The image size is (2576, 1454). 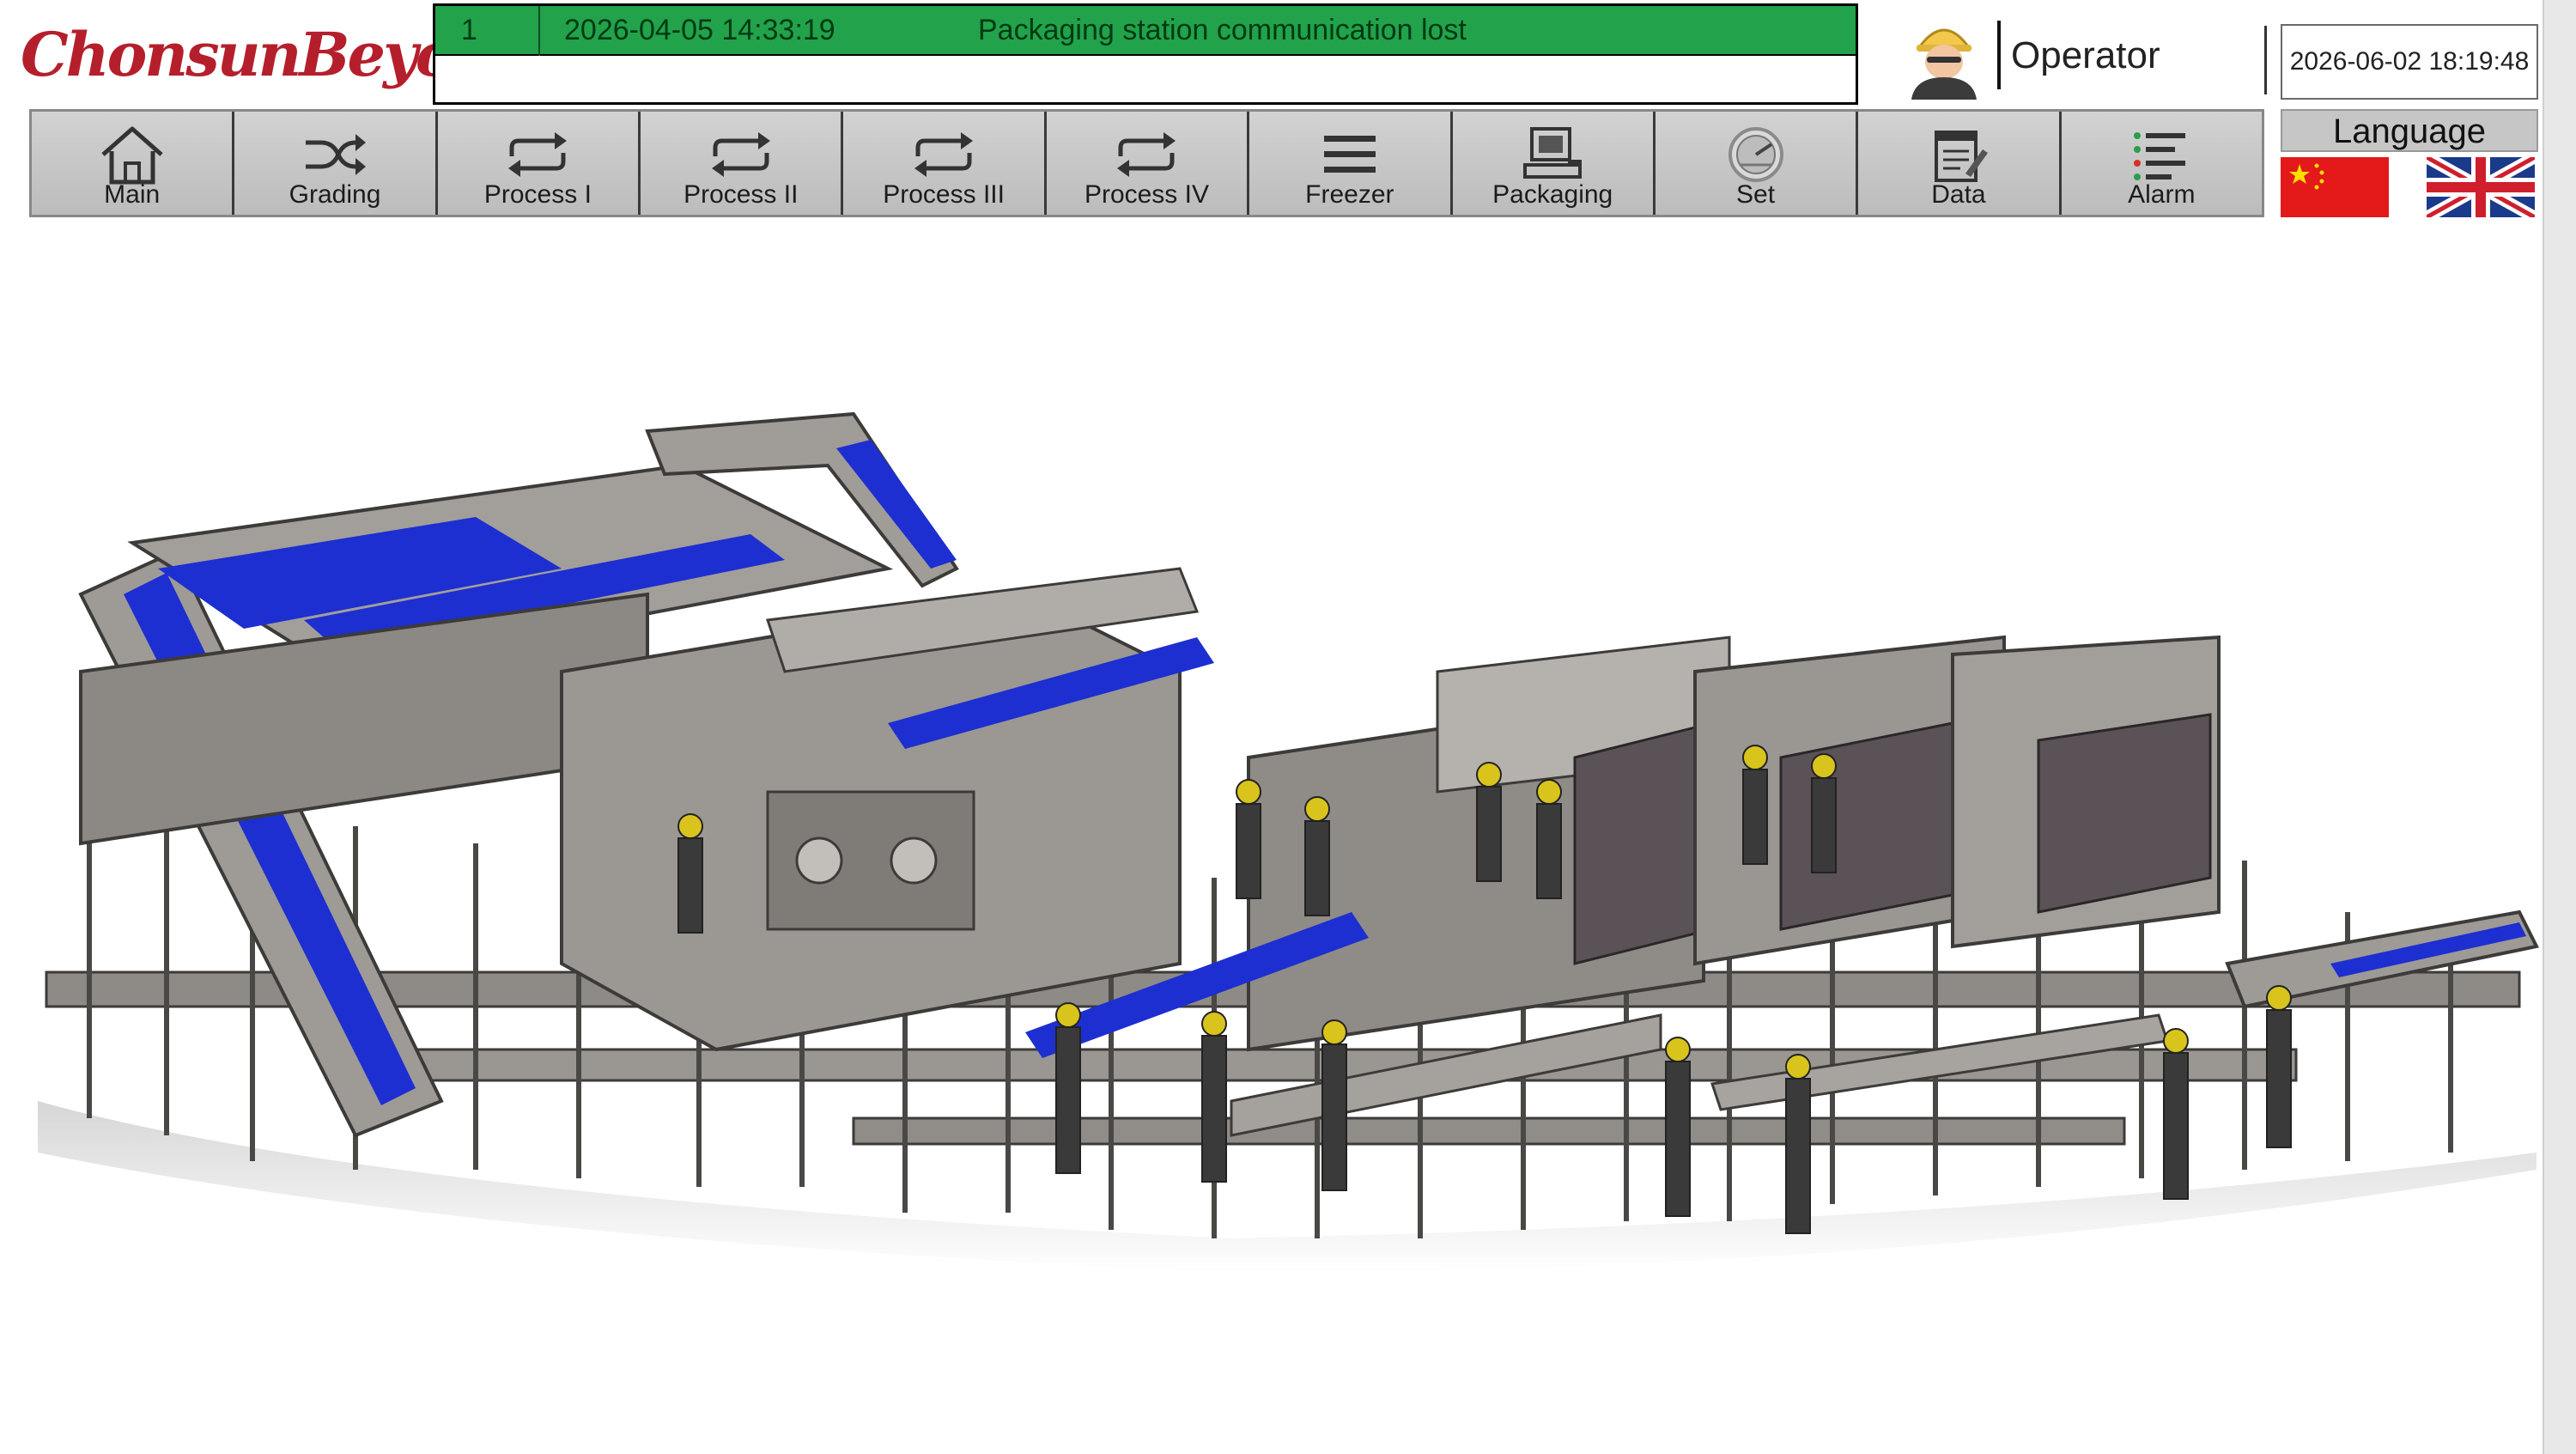 I want to click on nav-process-3-button: Process III, so click(x=945, y=163).